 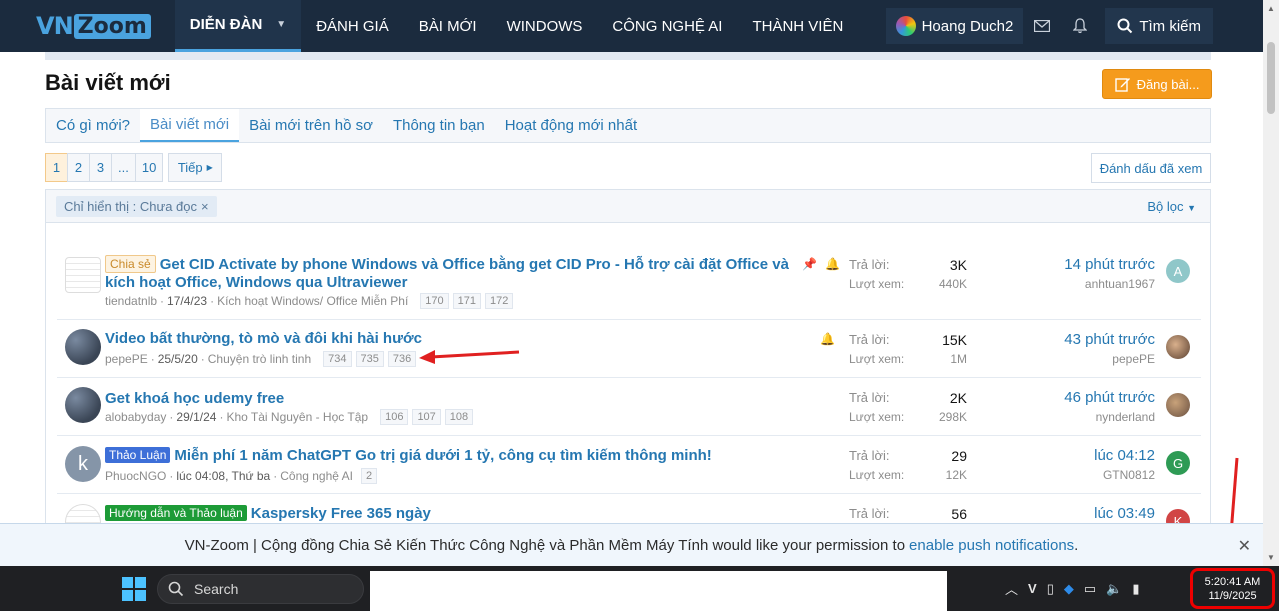 I want to click on scroll-down-icon: ▼, so click(x=1271, y=557).